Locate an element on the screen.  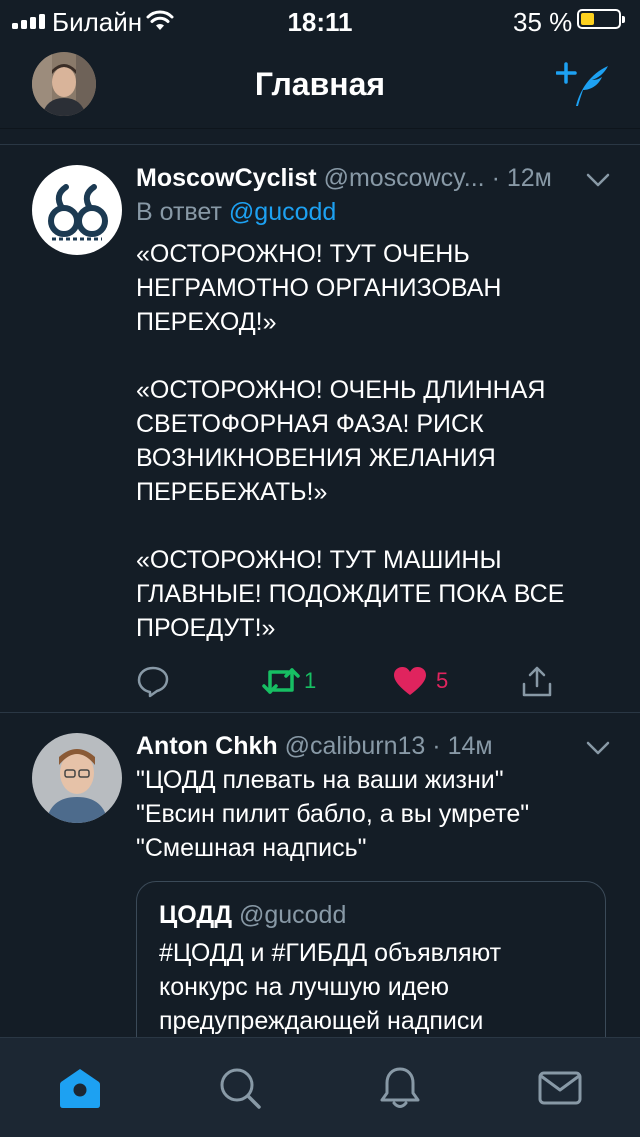
carrier-name: Билайн is located at coordinates (97, 22).